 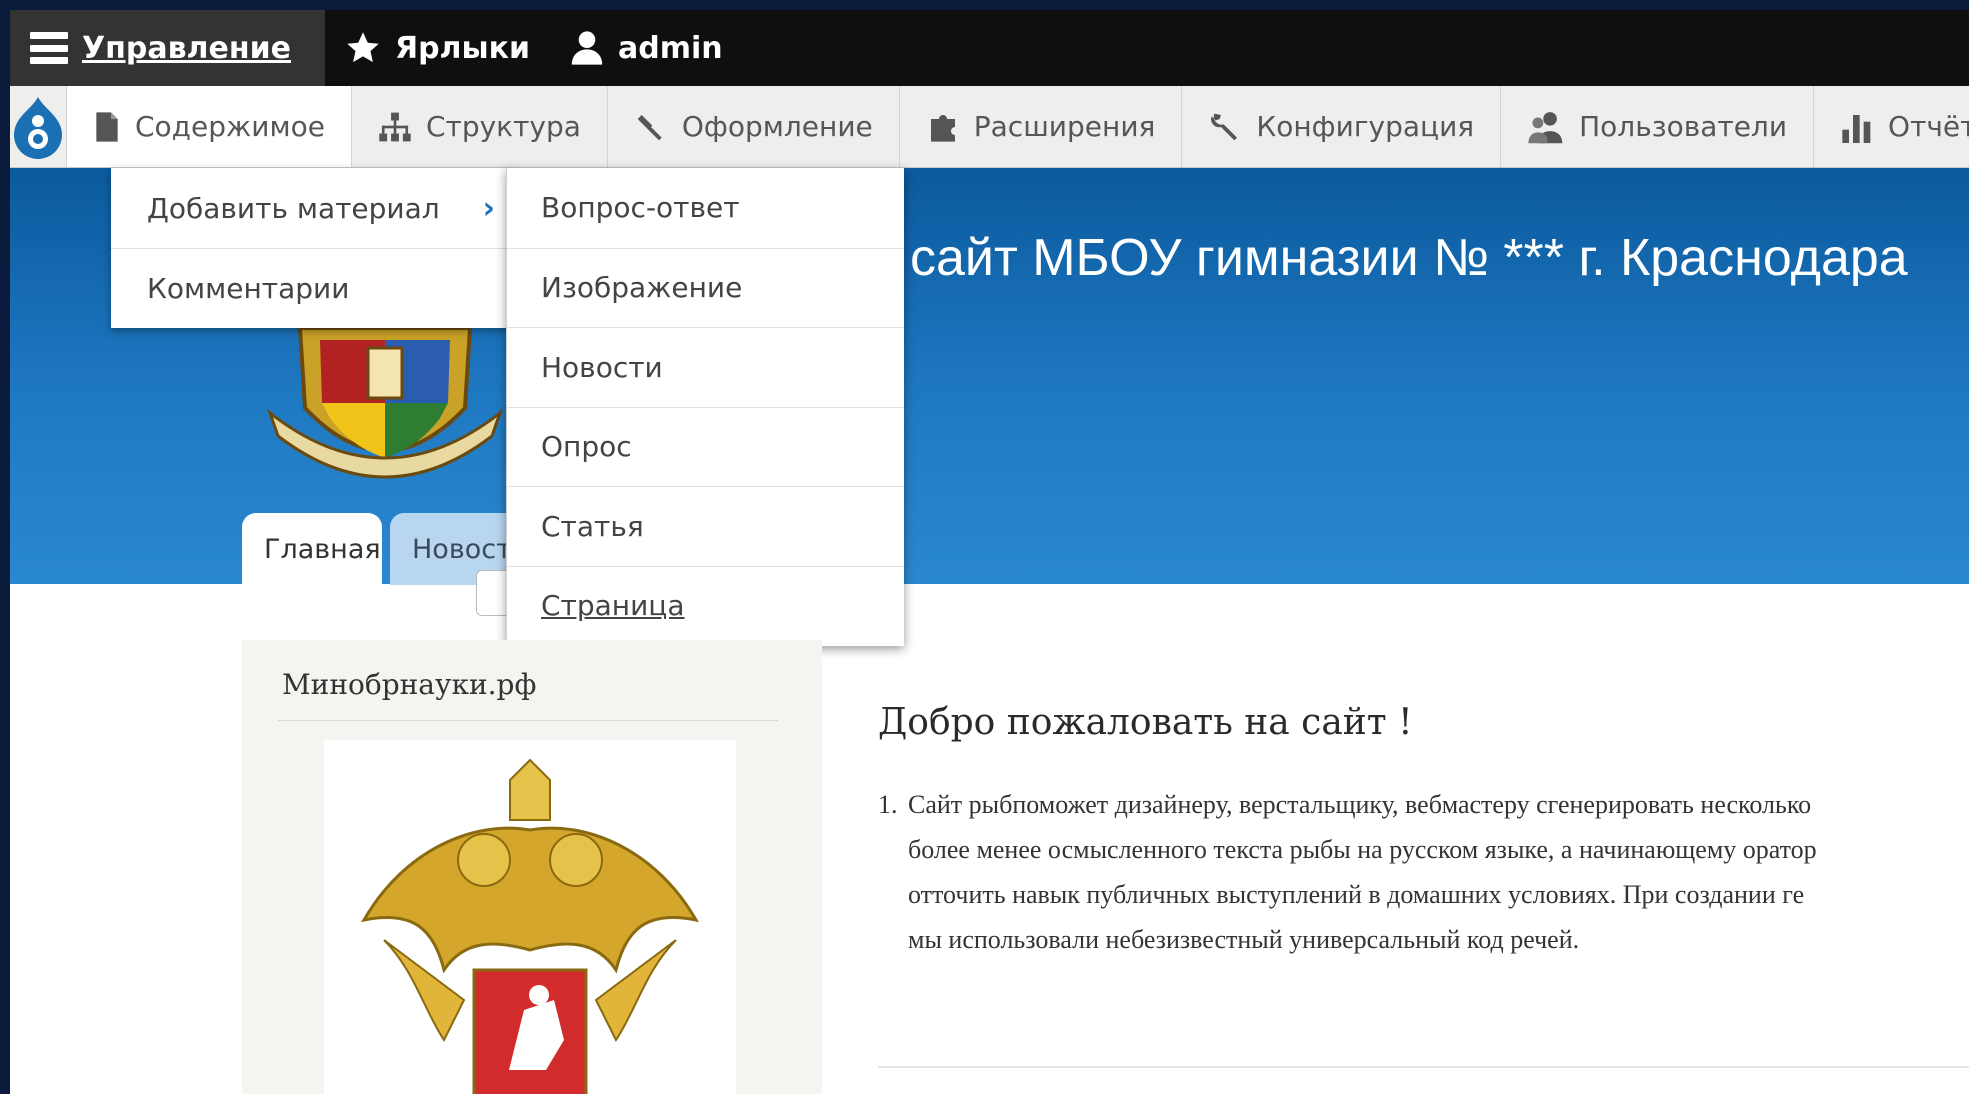 I want to click on menu-item-add-content: Добавить материал ›, so click(x=313, y=208).